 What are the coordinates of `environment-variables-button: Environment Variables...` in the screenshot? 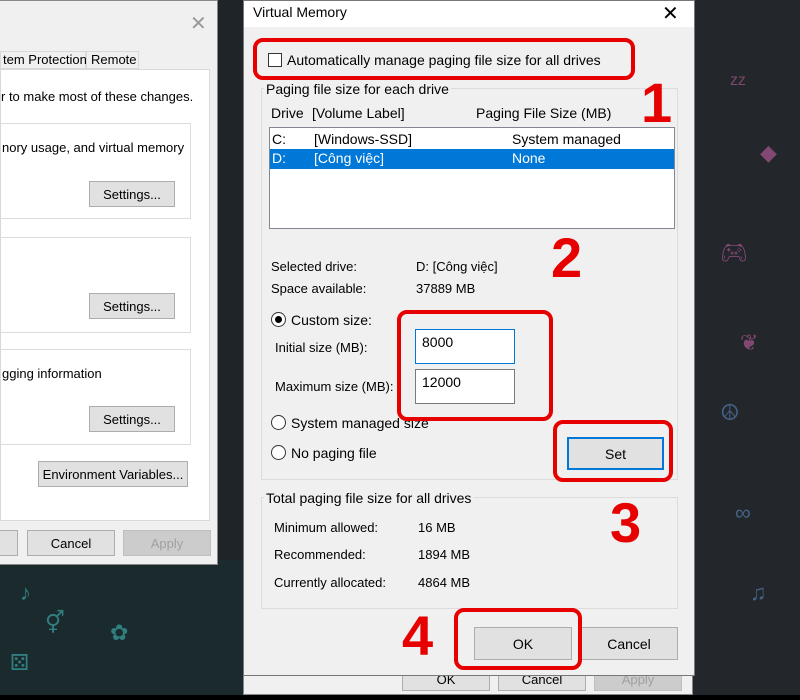 It's located at (113, 474).